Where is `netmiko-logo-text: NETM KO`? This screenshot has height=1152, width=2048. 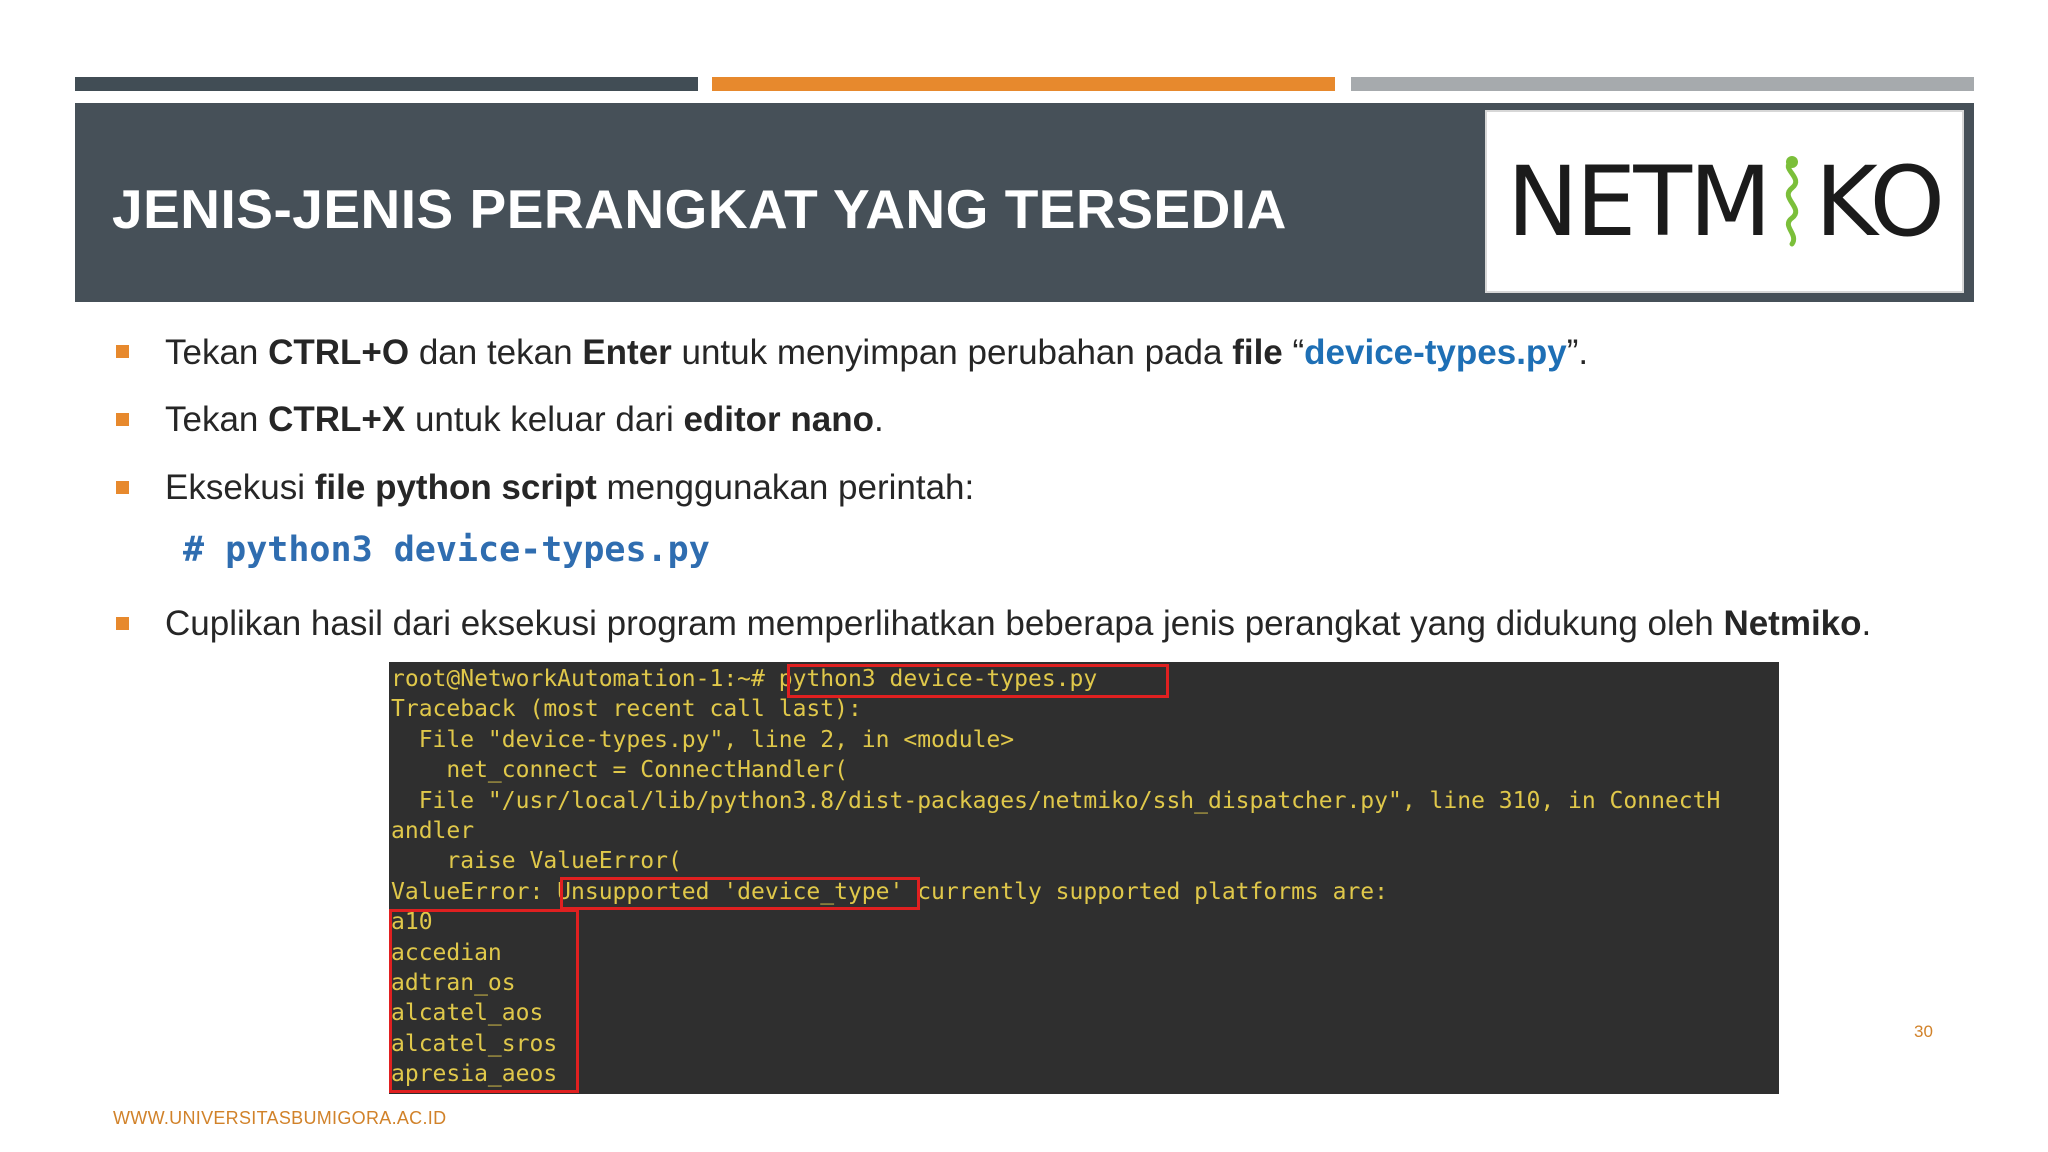 netmiko-logo-text: NETM KO is located at coordinates (1724, 201).